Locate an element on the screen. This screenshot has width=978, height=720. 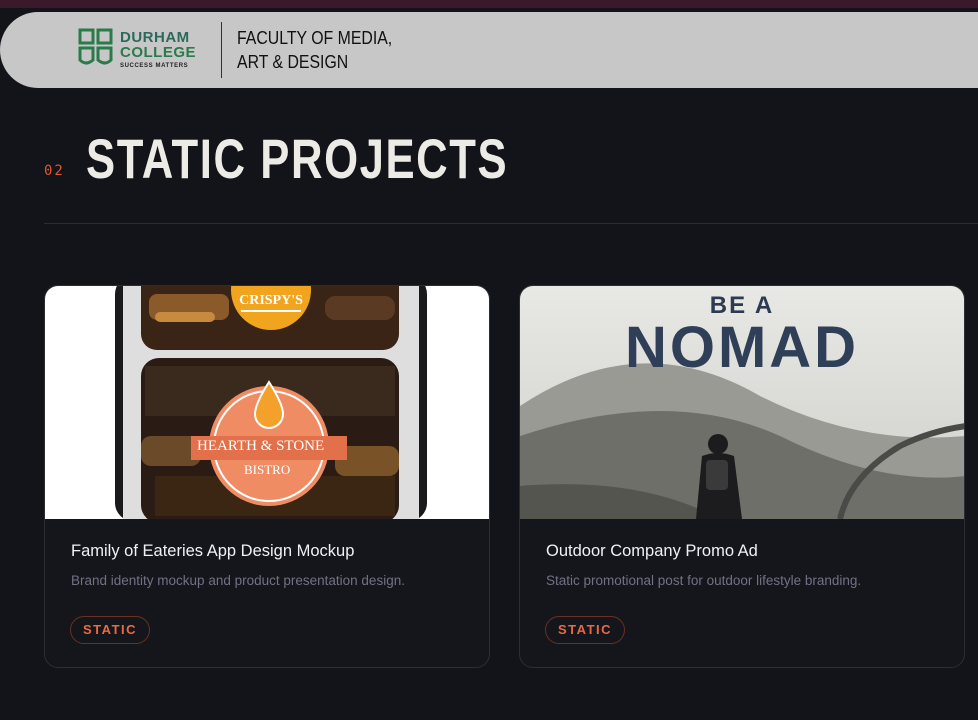
faculty-name: FACULTY OF MEDIA, ART & DESIGN is located at coordinates (314, 50).